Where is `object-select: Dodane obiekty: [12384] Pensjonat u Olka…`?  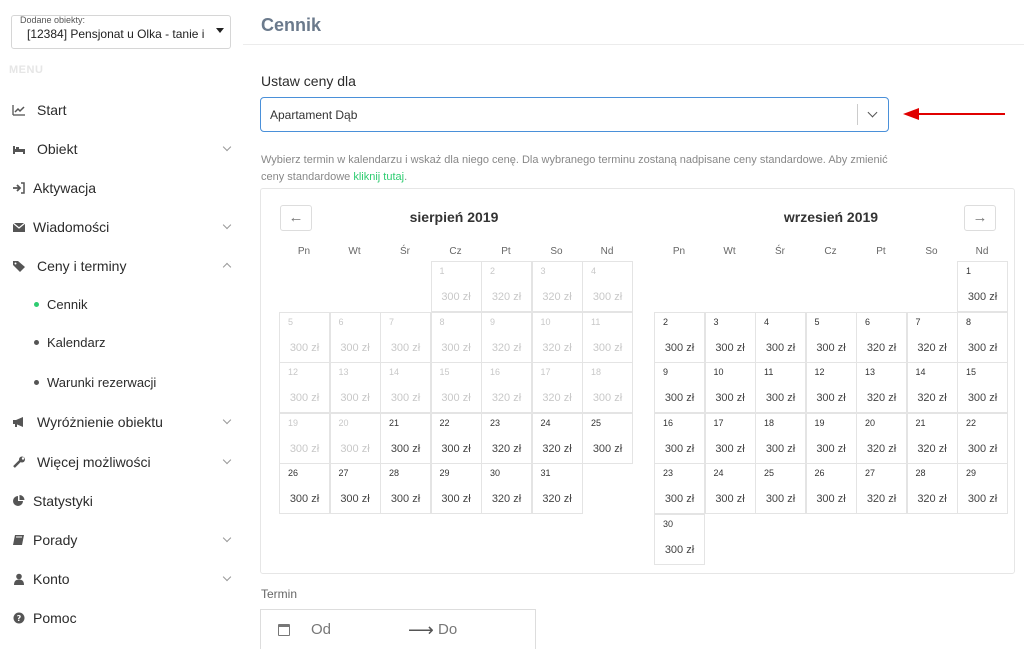 object-select: Dodane obiekty: [12384] Pensjonat u Olka… is located at coordinates (121, 32).